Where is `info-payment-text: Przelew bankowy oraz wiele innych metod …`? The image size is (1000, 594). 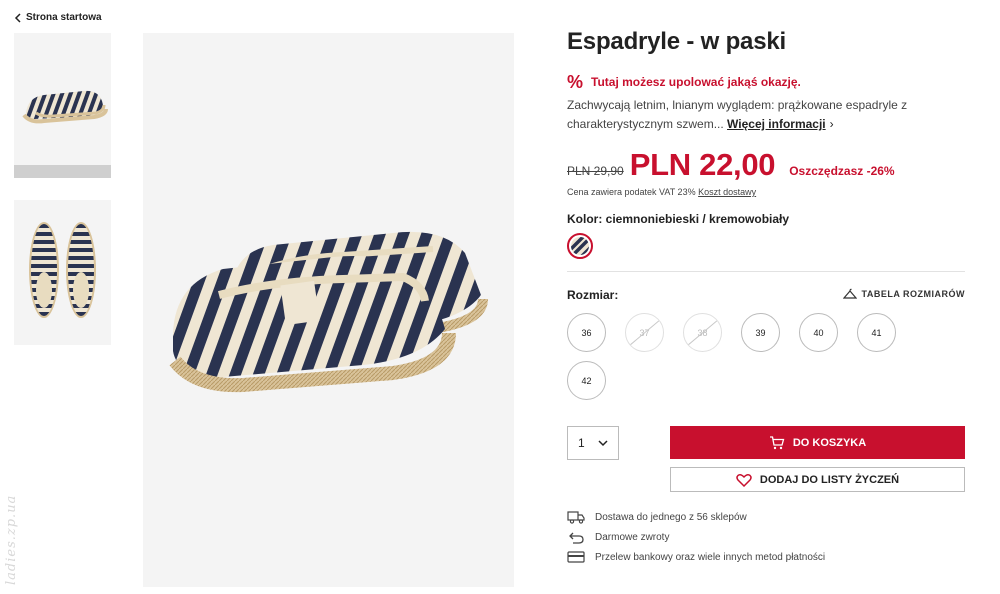
info-payment-text: Przelew bankowy oraz wiele innych metod … is located at coordinates (710, 557).